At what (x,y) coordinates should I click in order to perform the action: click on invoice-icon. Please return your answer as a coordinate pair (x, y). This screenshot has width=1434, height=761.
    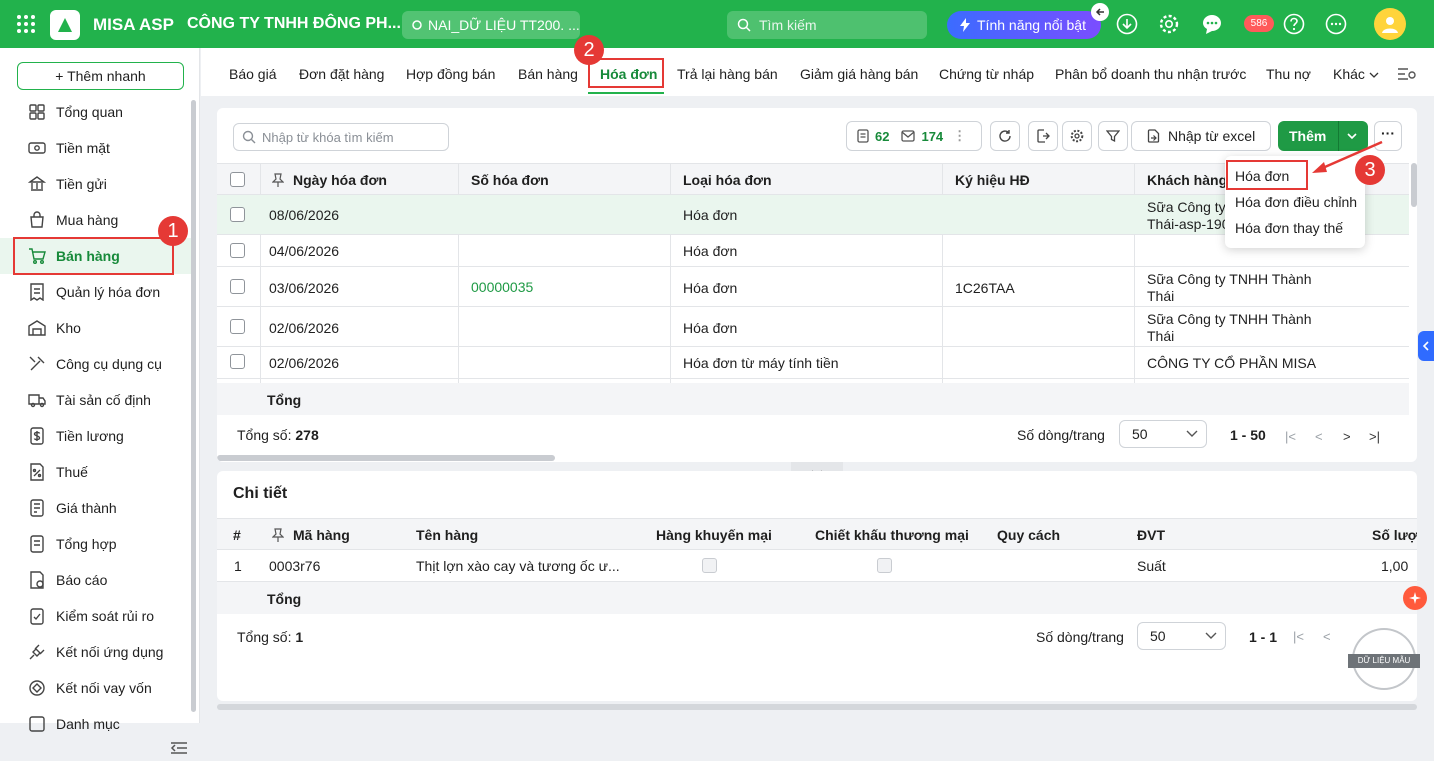
    Looking at the image, I should click on (37, 292).